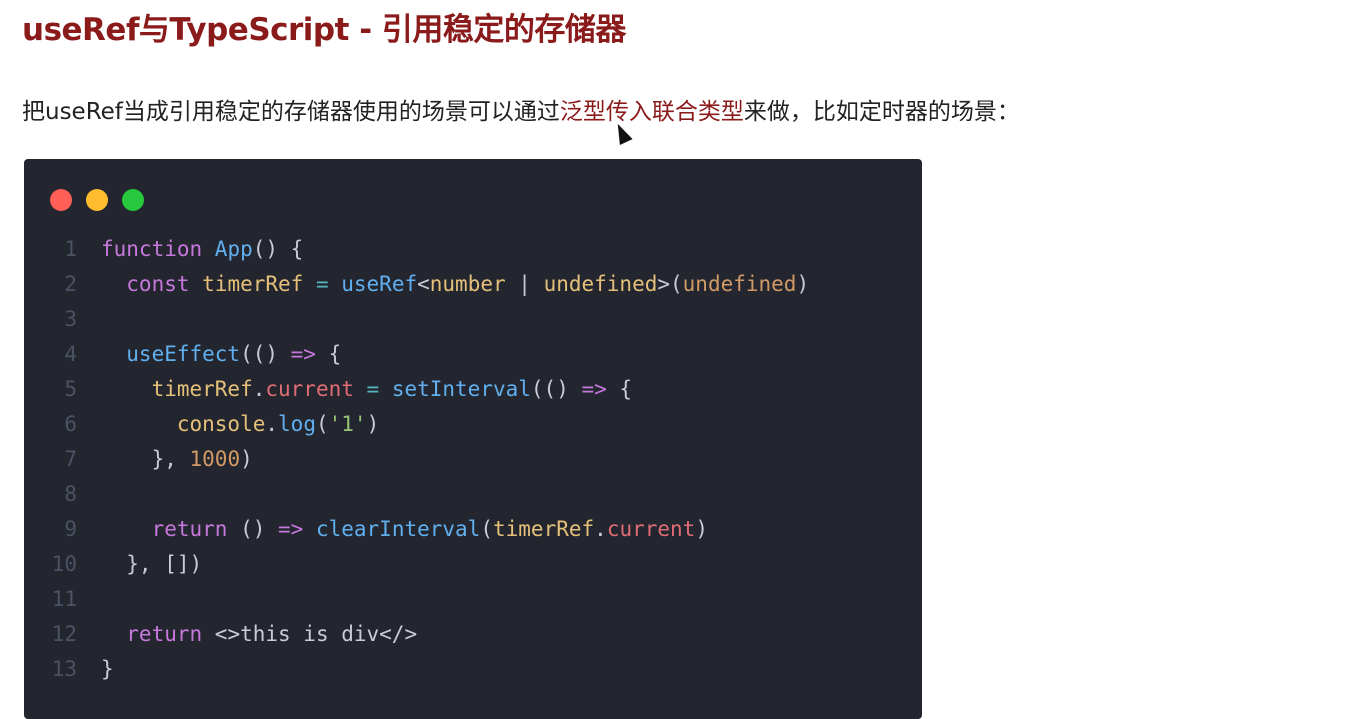  What do you see at coordinates (64, 634) in the screenshot?
I see `line-number: 12` at bounding box center [64, 634].